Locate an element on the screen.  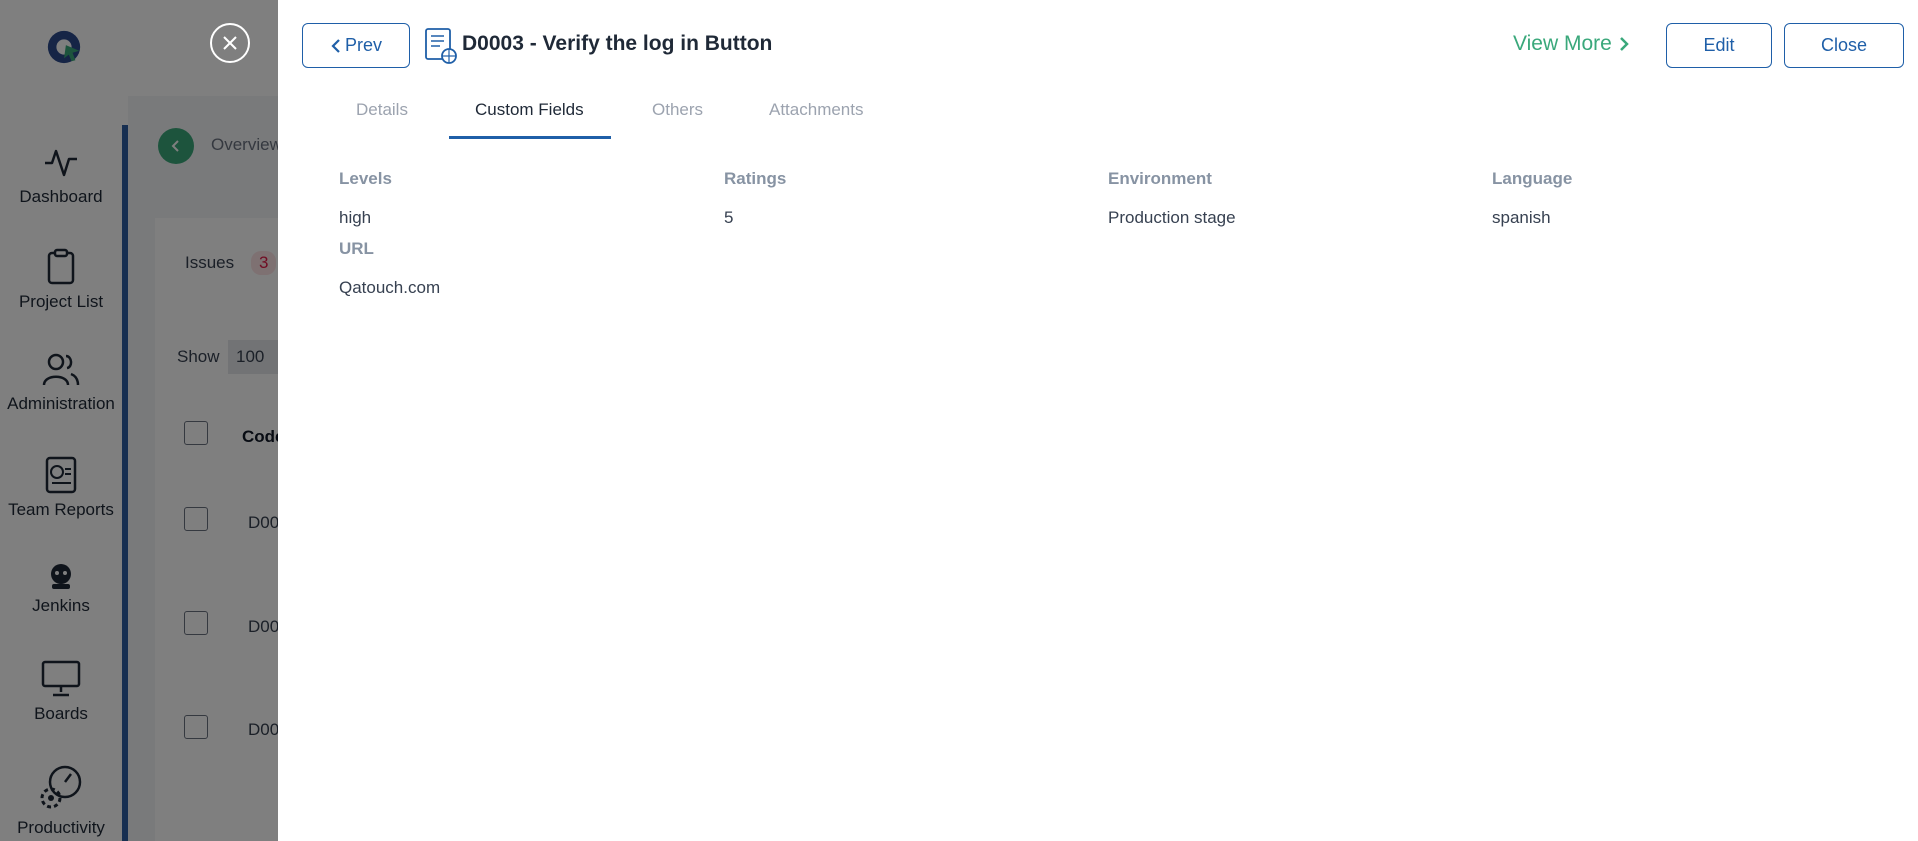
prev-label: Prev is located at coordinates (363, 45).